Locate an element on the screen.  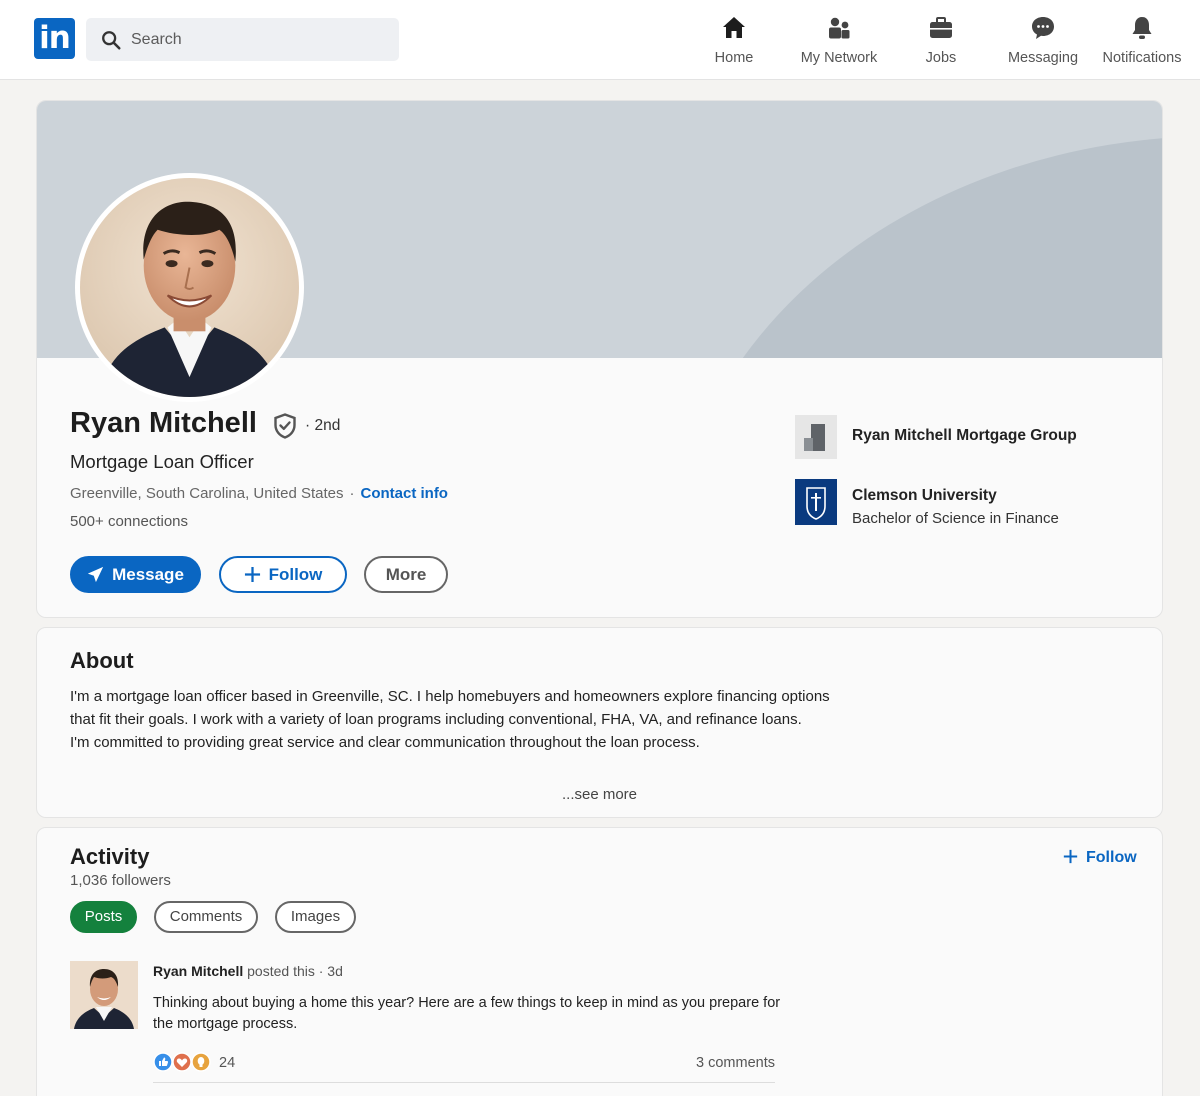
comments-count: 3 comments is located at coordinates (706, 1063).